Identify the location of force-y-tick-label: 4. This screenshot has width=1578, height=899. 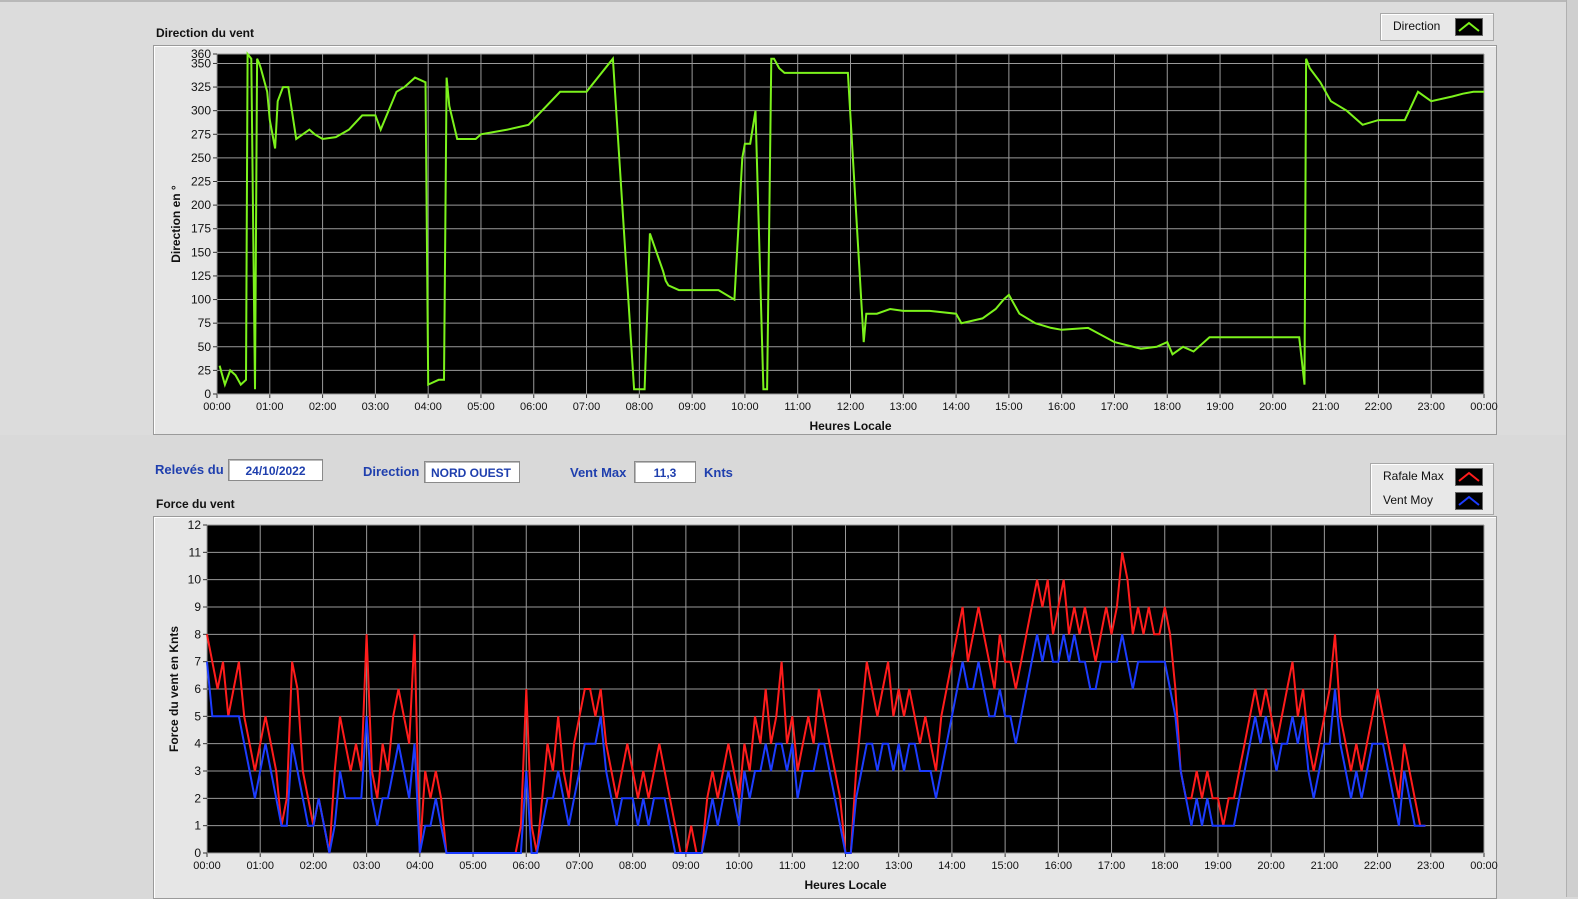
(197, 744).